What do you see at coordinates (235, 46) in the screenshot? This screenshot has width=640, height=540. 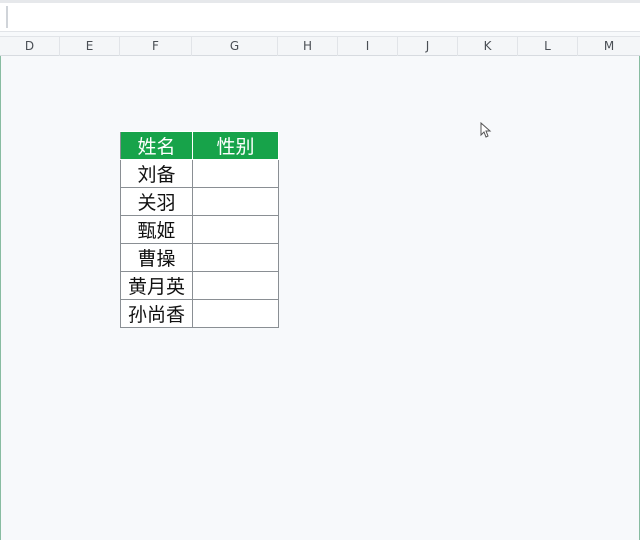 I see `column-header-g: G` at bounding box center [235, 46].